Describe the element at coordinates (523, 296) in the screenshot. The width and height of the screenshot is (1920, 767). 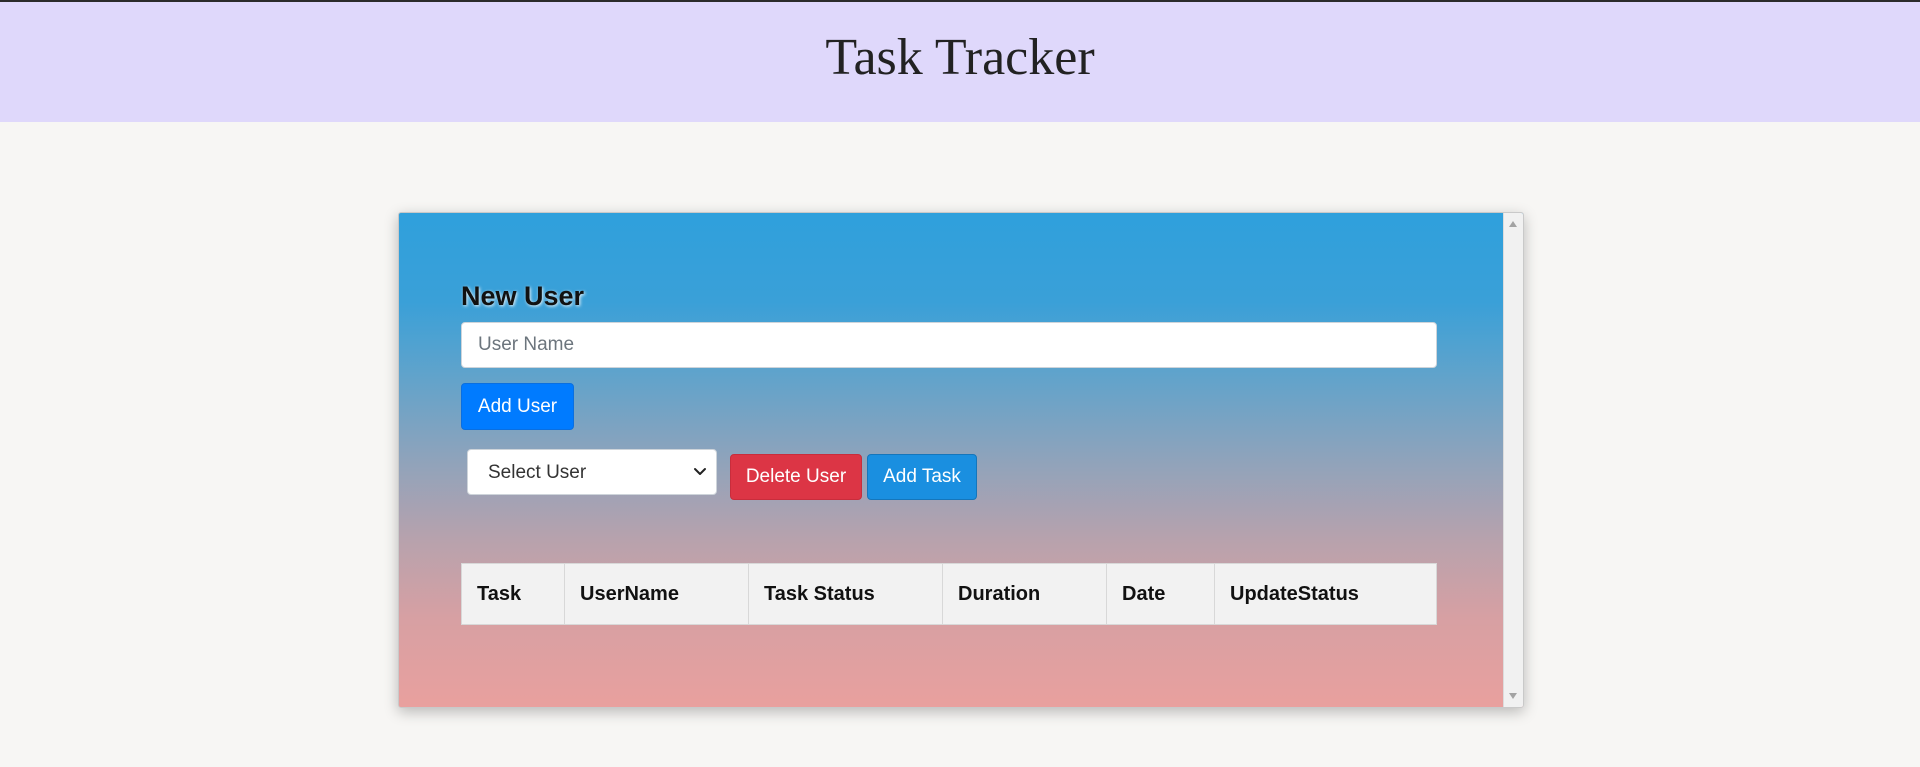
I see `new-user-title: New User` at that location.